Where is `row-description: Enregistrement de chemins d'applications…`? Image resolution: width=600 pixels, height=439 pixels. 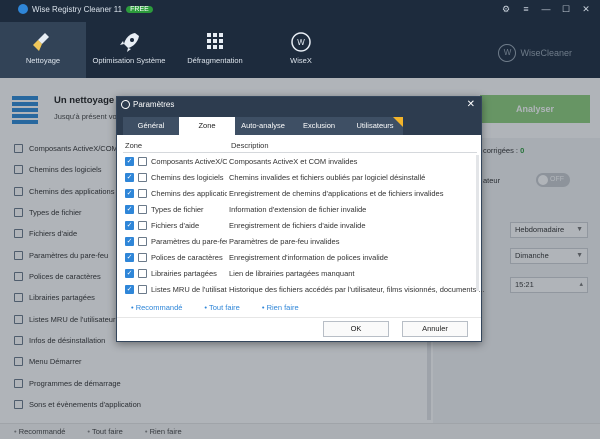
row-description: Enregistrement de chemins d'applications… is located at coordinates (336, 193).